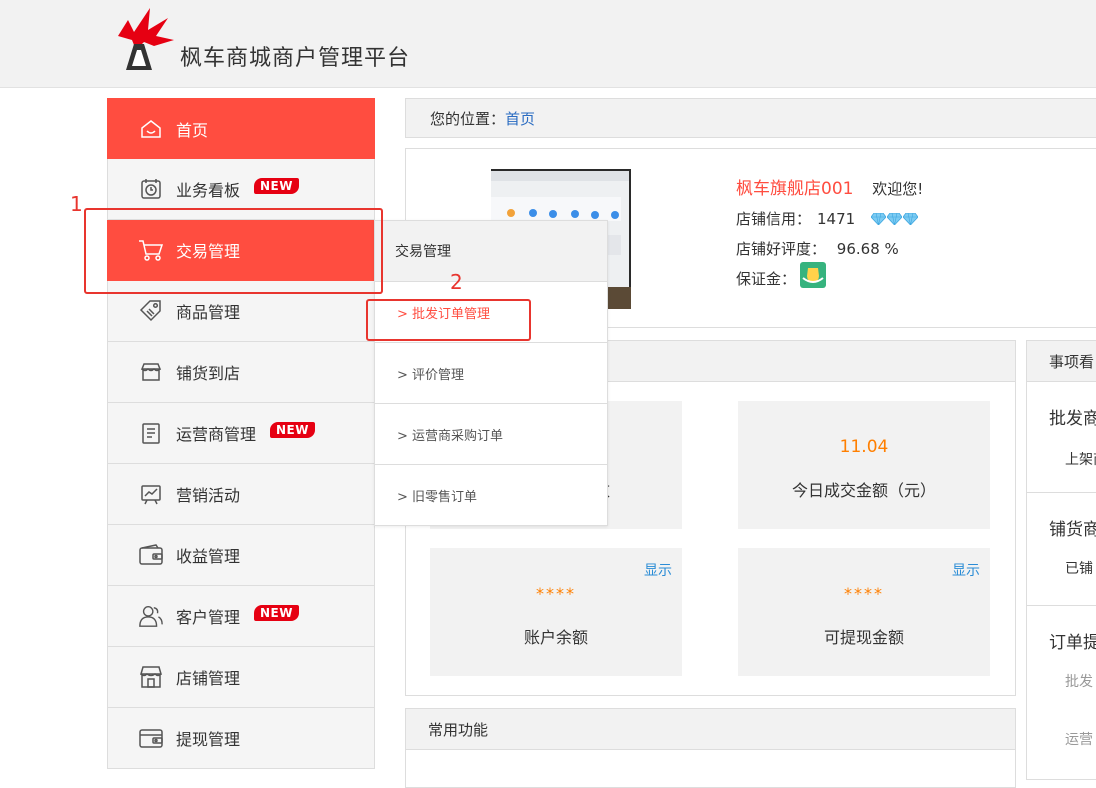  Describe the element at coordinates (192, 130) in the screenshot. I see `sidebar-item-label: 首页` at that location.